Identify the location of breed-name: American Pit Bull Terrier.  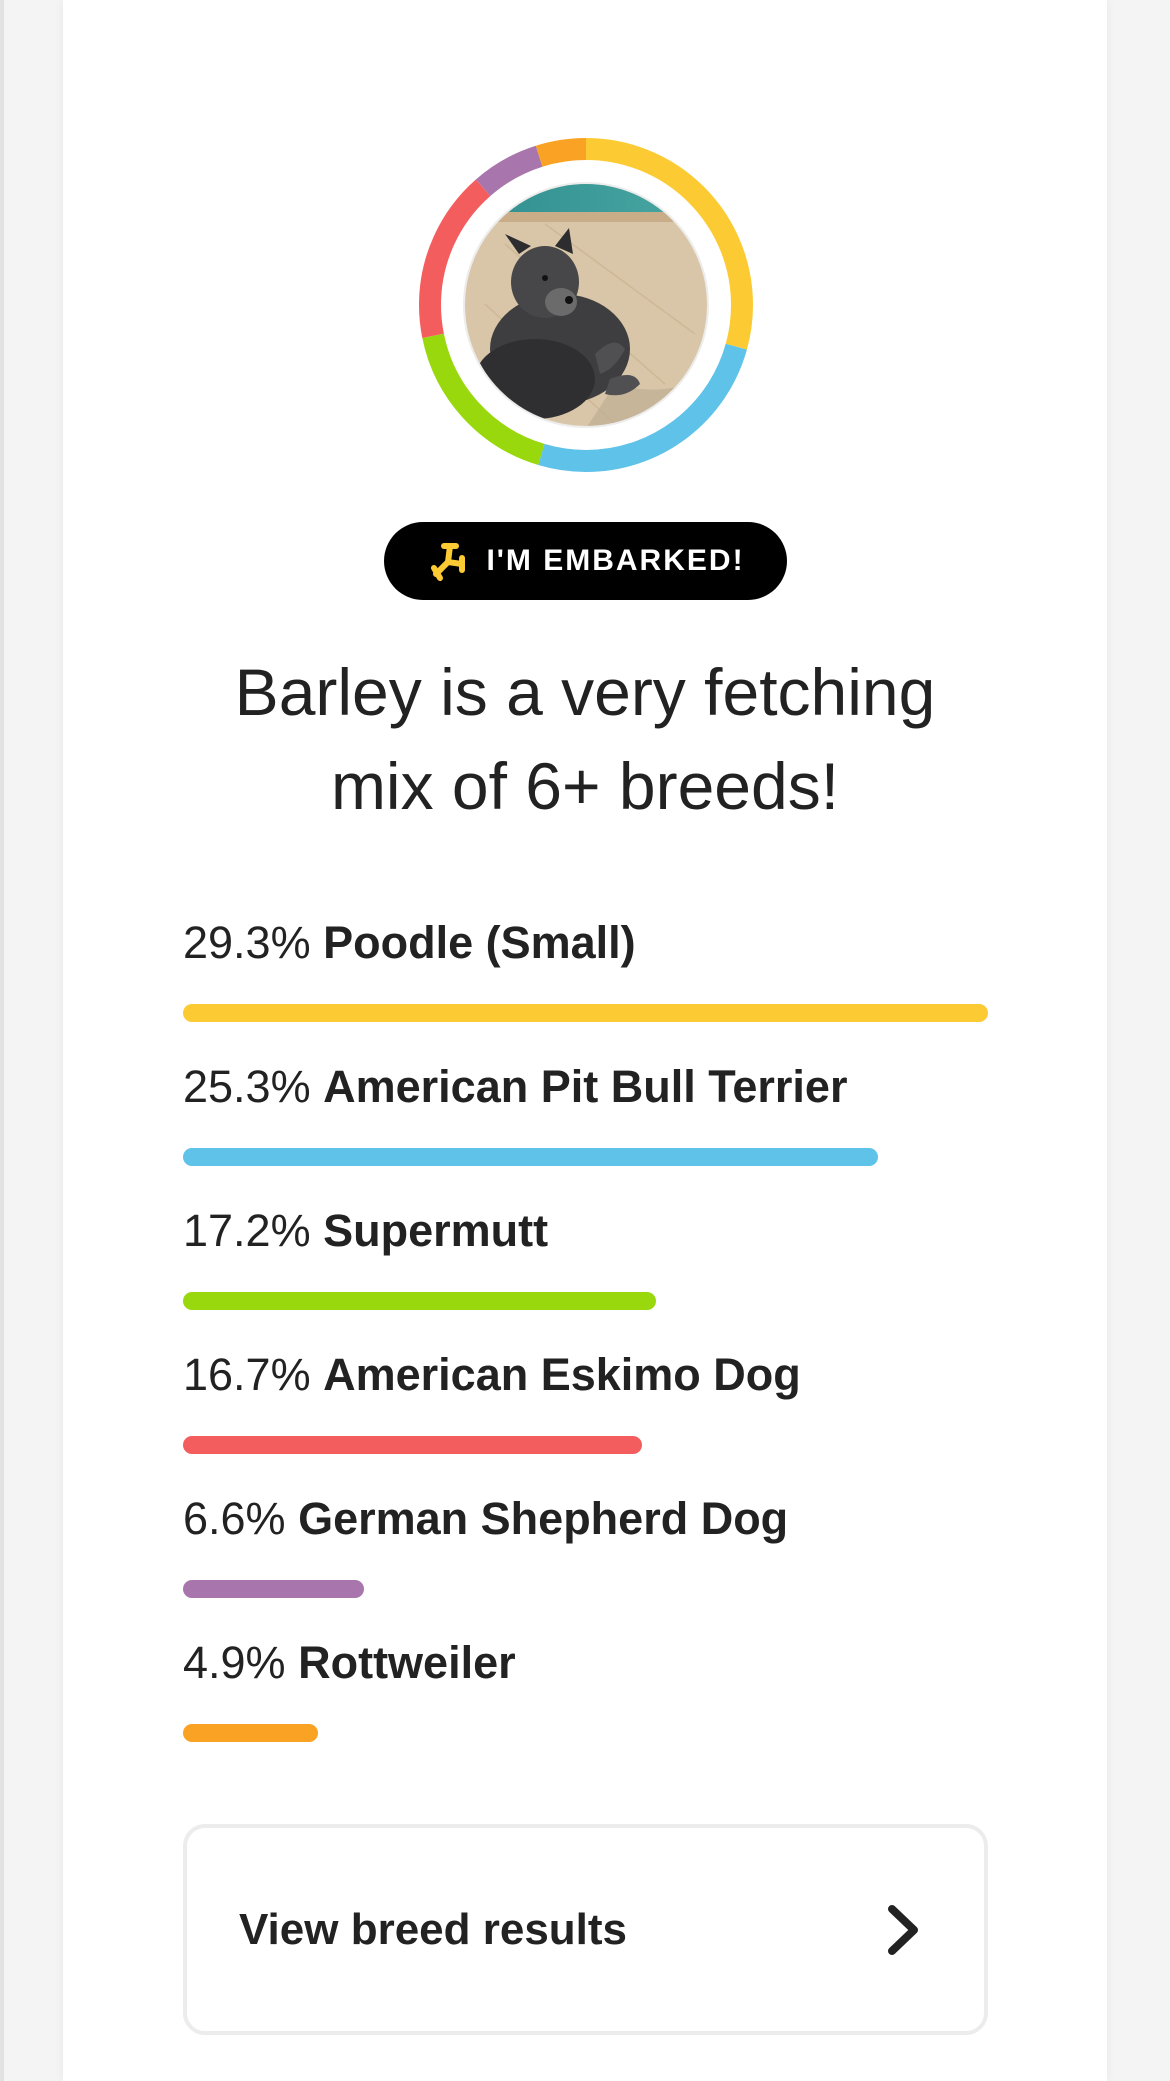
(585, 1086).